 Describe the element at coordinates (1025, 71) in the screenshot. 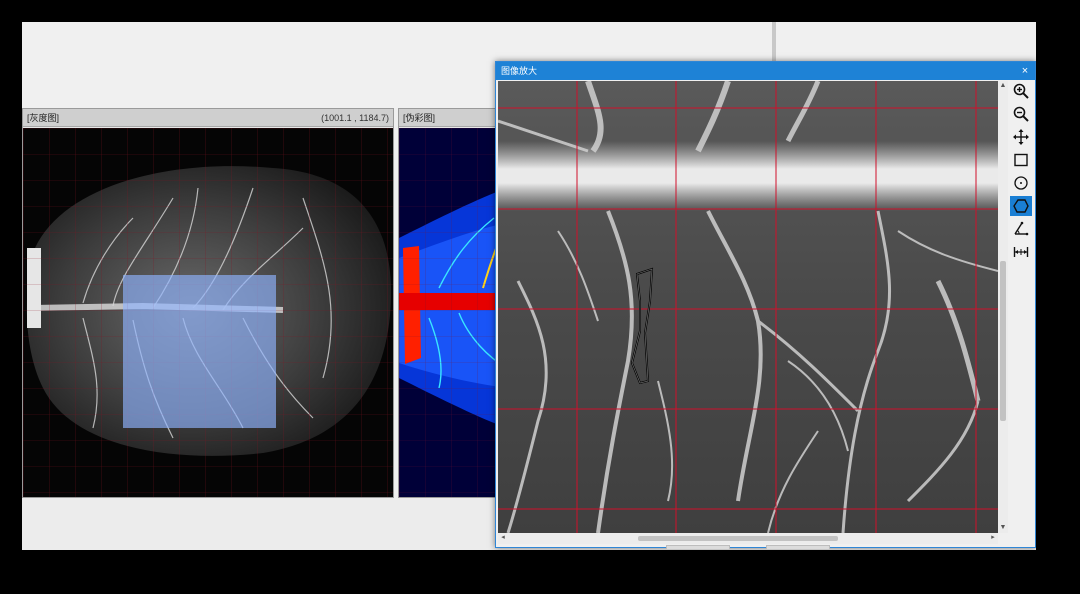

I see `close-icon: ×` at that location.